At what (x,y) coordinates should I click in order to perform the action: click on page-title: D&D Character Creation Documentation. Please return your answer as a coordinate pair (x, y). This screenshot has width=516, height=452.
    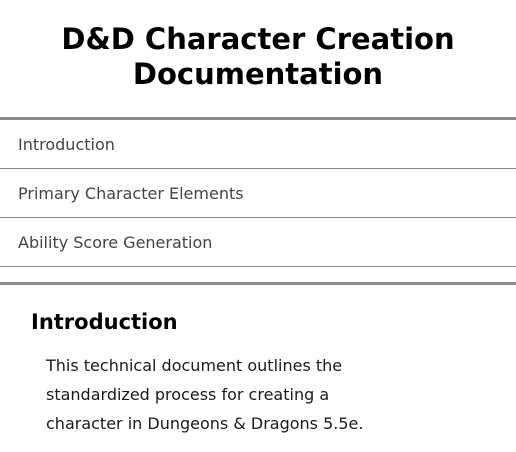
    Looking at the image, I should click on (258, 56).